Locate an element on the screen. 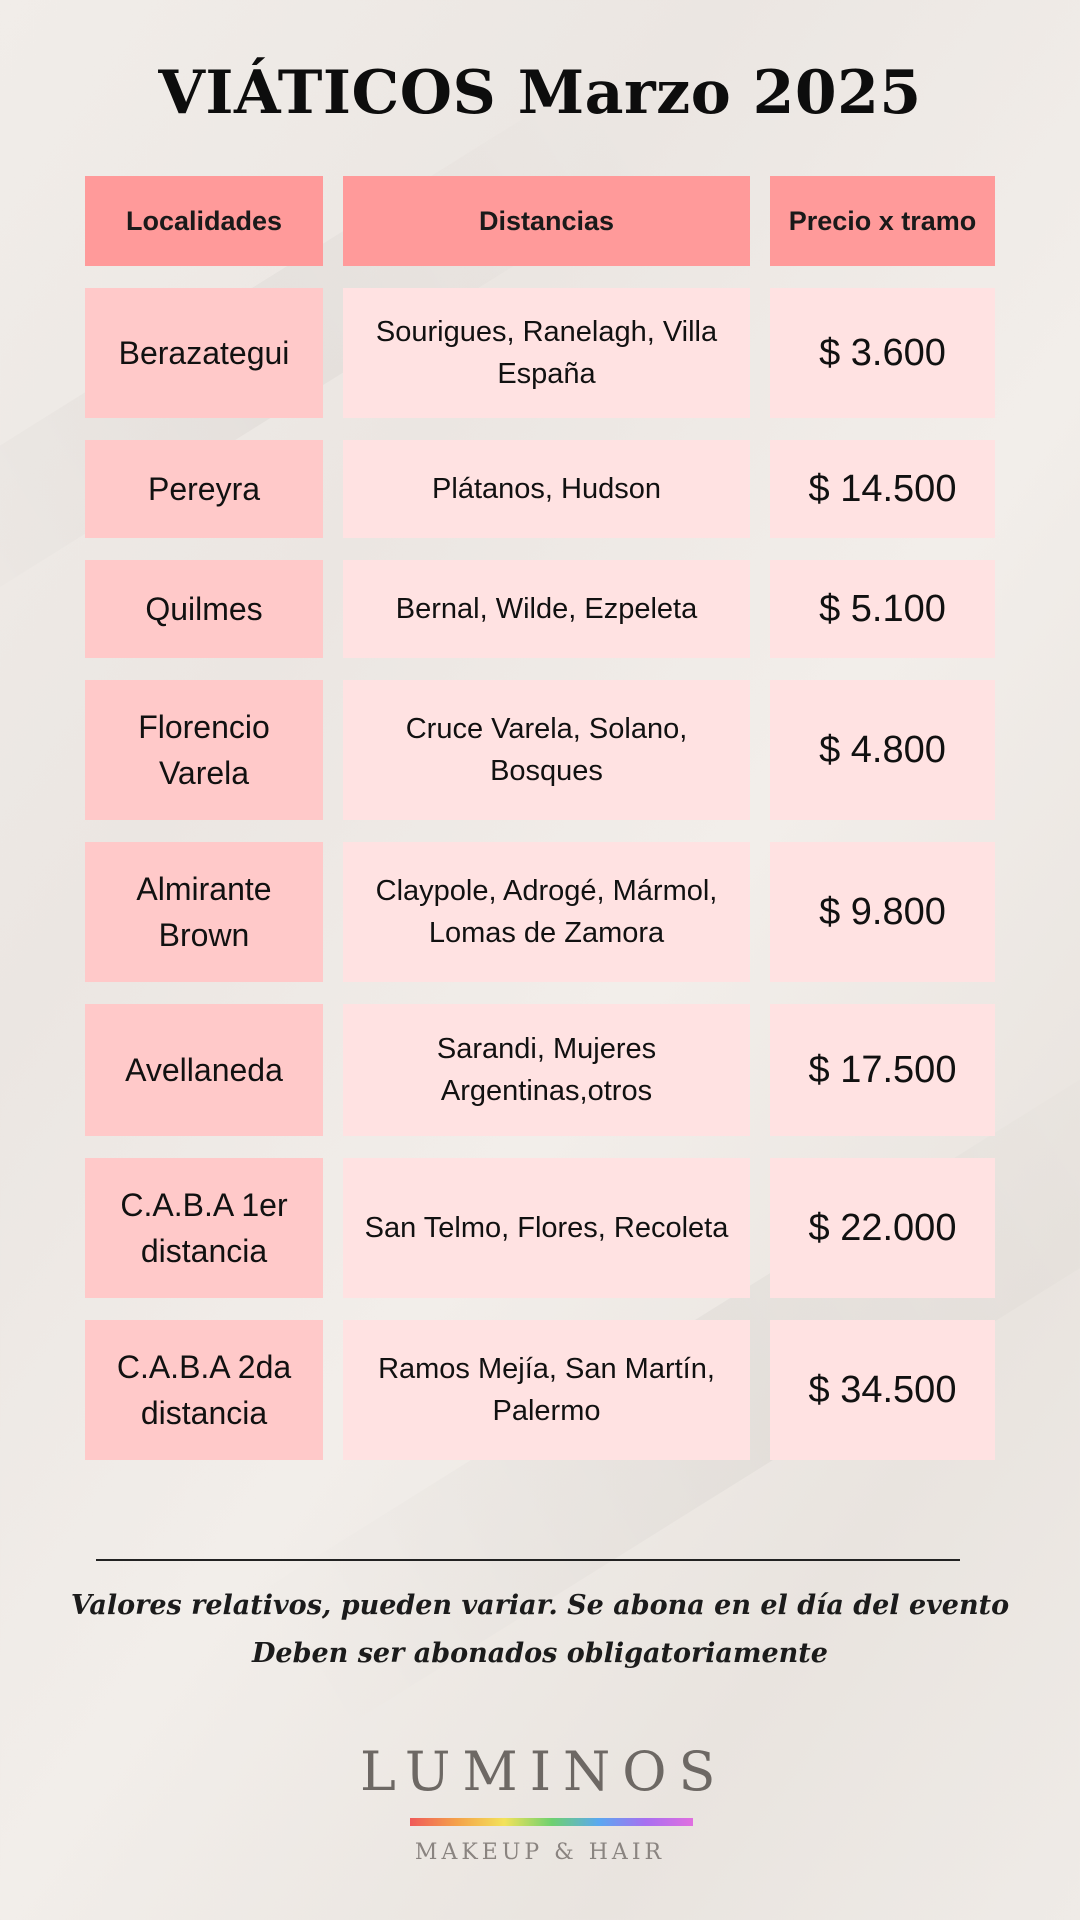 The width and height of the screenshot is (1080, 1920). localidad-cell: Almirante Brown is located at coordinates (204, 912).